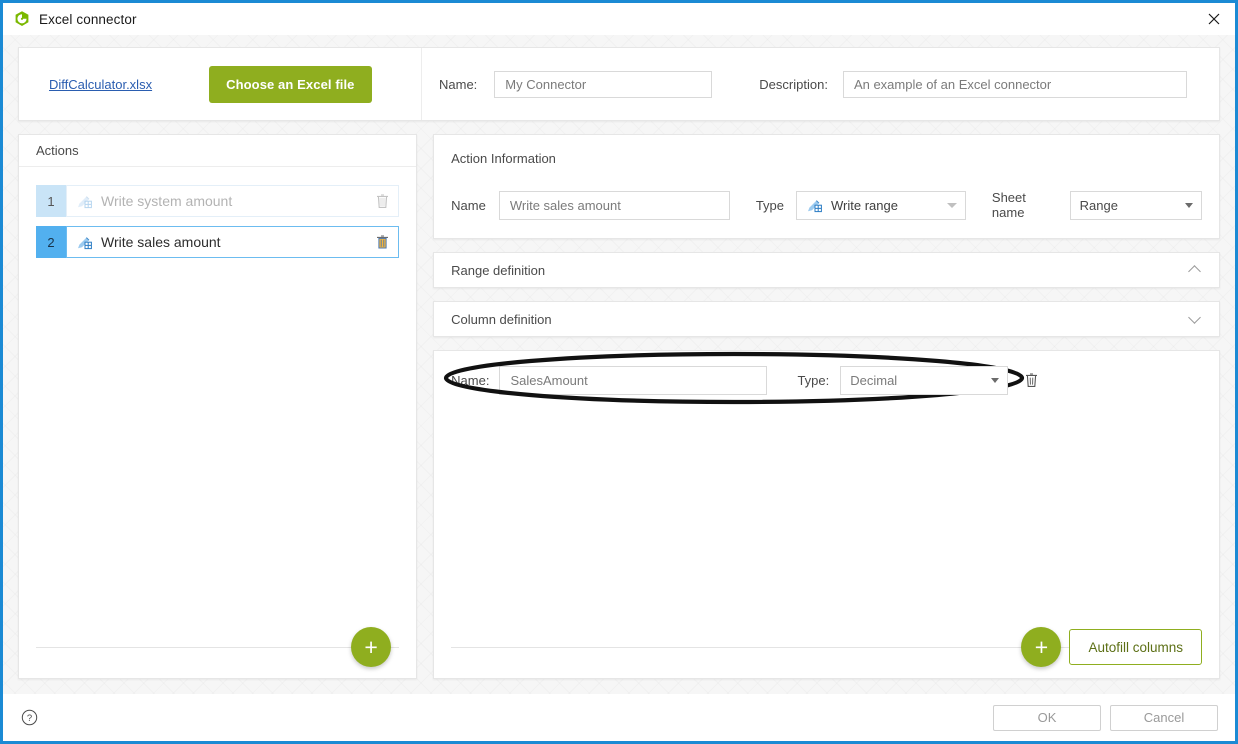 This screenshot has width=1238, height=744. What do you see at coordinates (290, 84) in the screenshot?
I see `choose-excel-file-button: Choose an Excel file` at bounding box center [290, 84].